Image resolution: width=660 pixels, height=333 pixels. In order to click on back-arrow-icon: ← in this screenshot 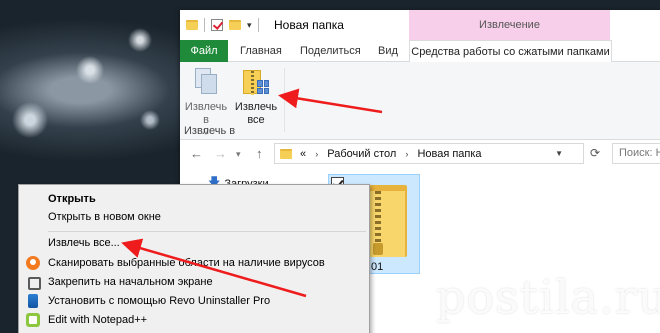, I will do `click(196, 153)`.